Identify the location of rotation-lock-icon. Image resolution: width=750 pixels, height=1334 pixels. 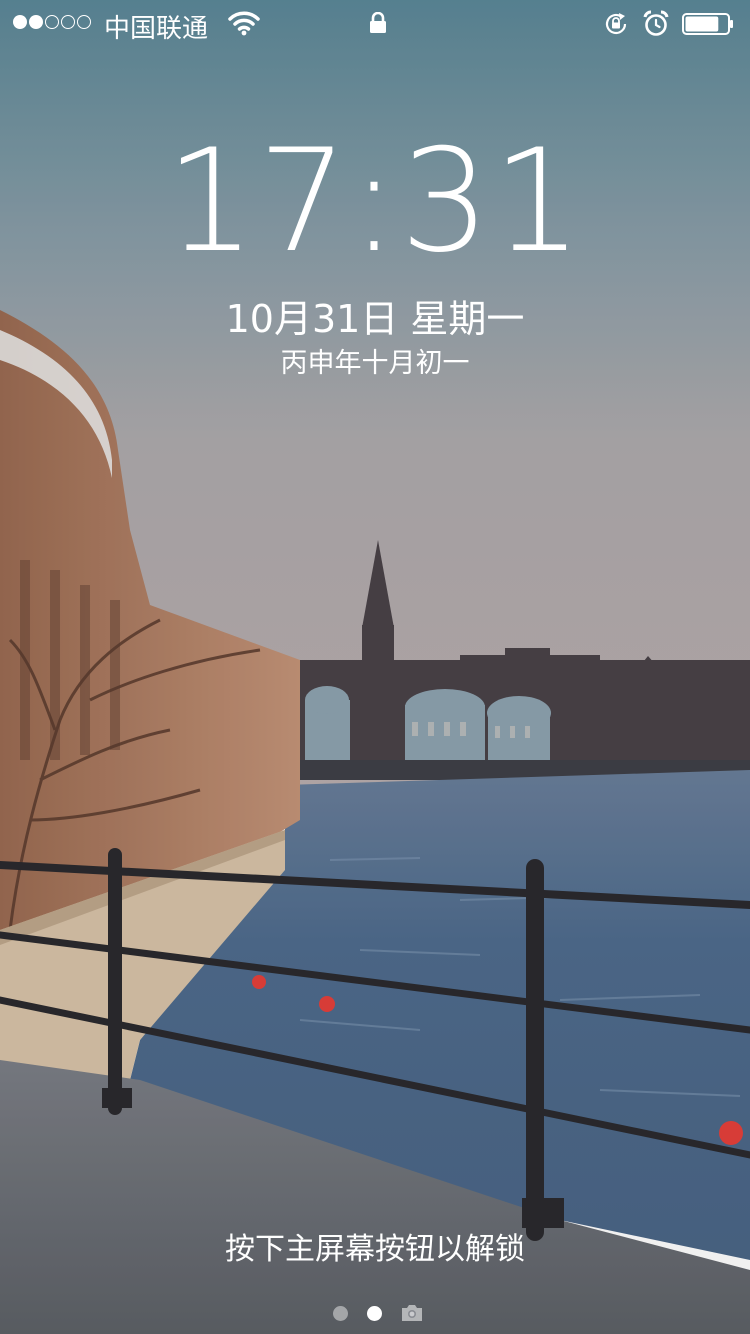
(616, 24).